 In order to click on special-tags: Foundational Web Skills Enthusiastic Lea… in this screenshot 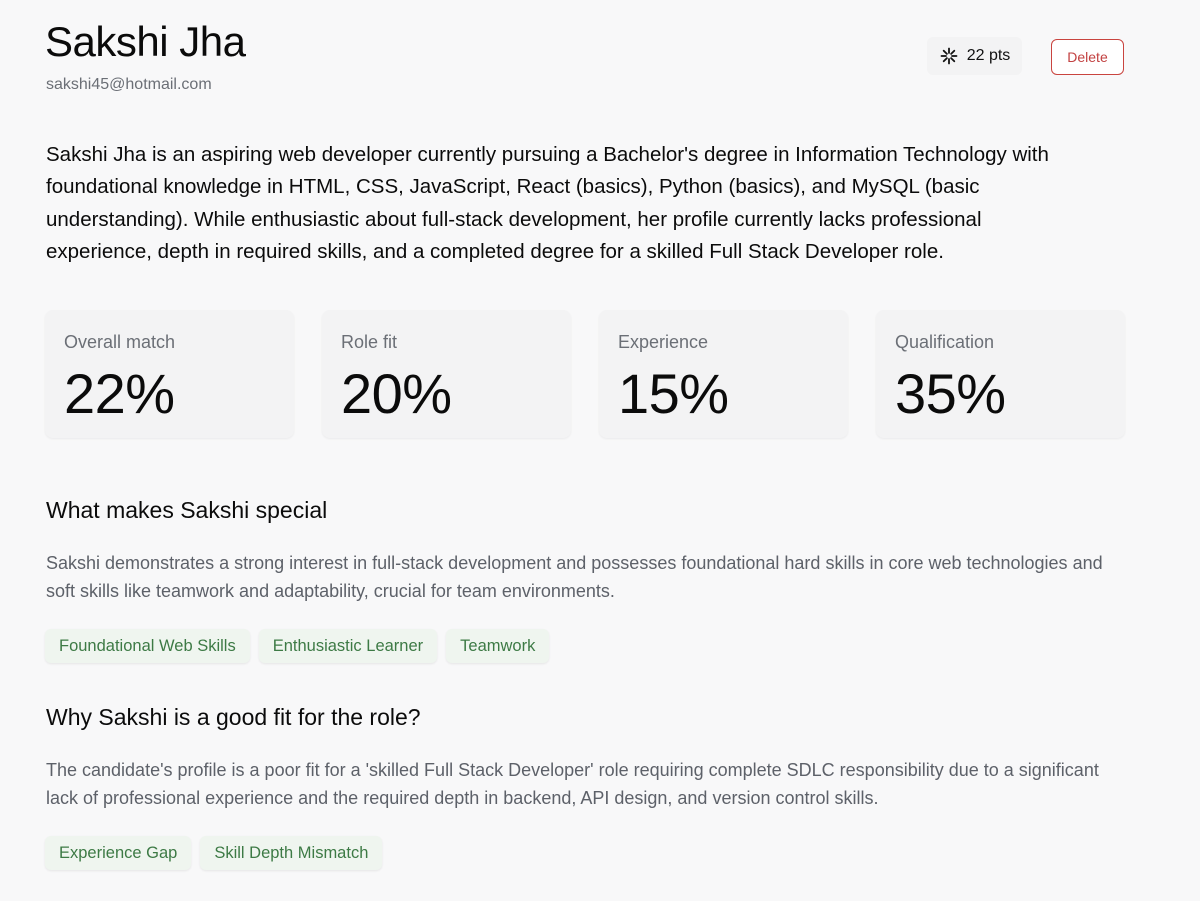, I will do `click(297, 646)`.